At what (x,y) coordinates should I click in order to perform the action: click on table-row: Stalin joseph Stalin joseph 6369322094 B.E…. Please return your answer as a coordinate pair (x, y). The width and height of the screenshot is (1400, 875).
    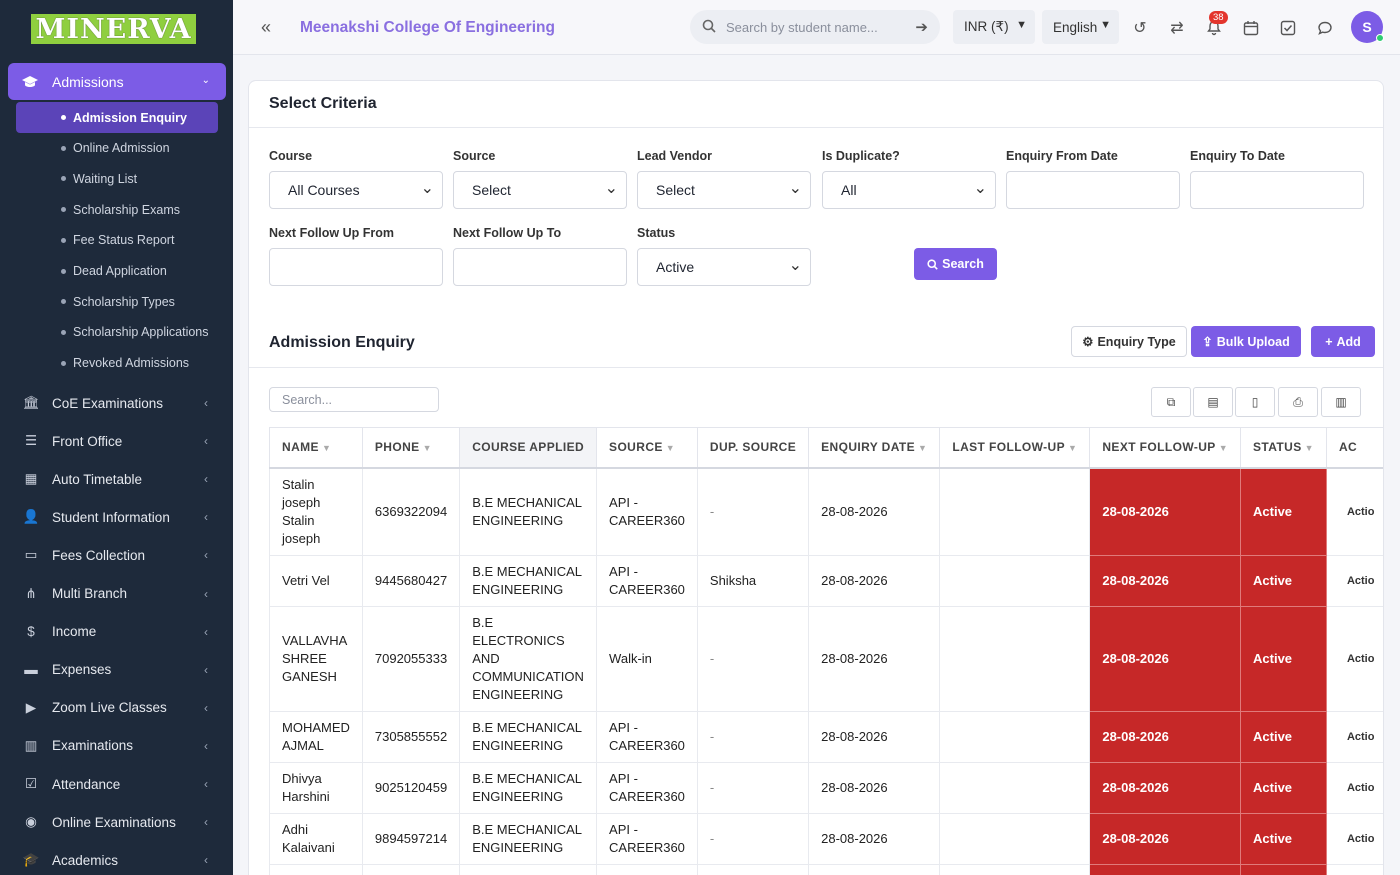
    Looking at the image, I should click on (826, 511).